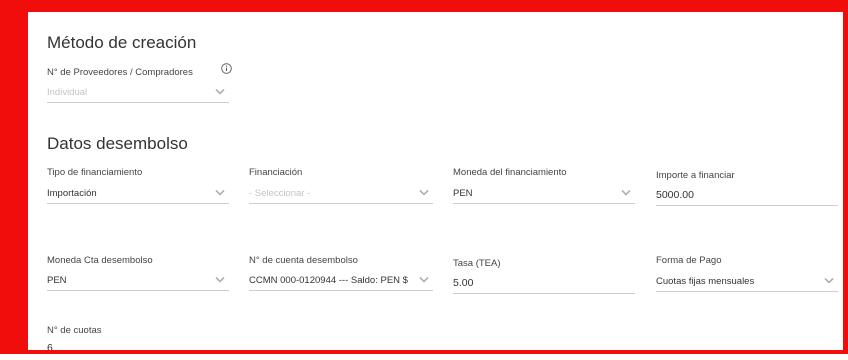  I want to click on proveedores-value: Individual, so click(67, 92).